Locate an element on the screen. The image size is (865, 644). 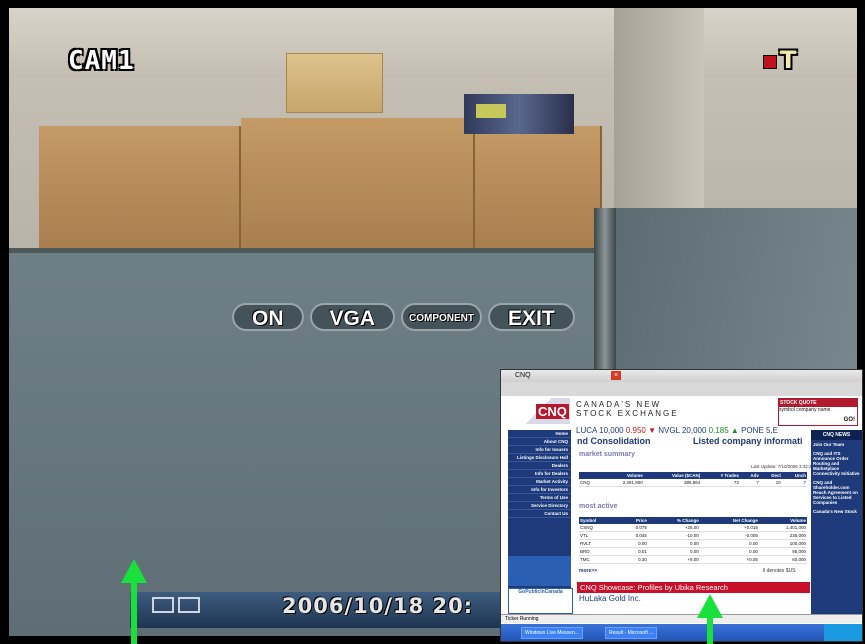
currency-note: ll denotes $US is located at coordinates (779, 571).